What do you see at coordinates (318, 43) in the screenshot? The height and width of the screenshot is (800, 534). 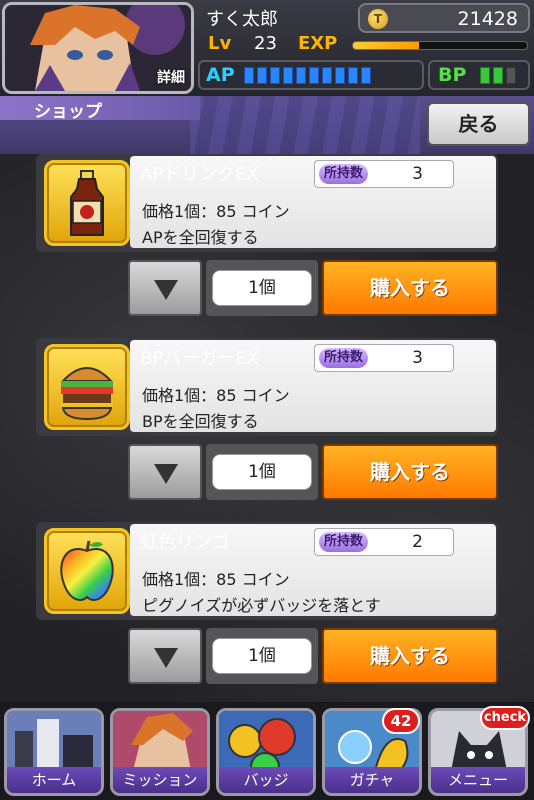 I see `exp-label: EXP` at bounding box center [318, 43].